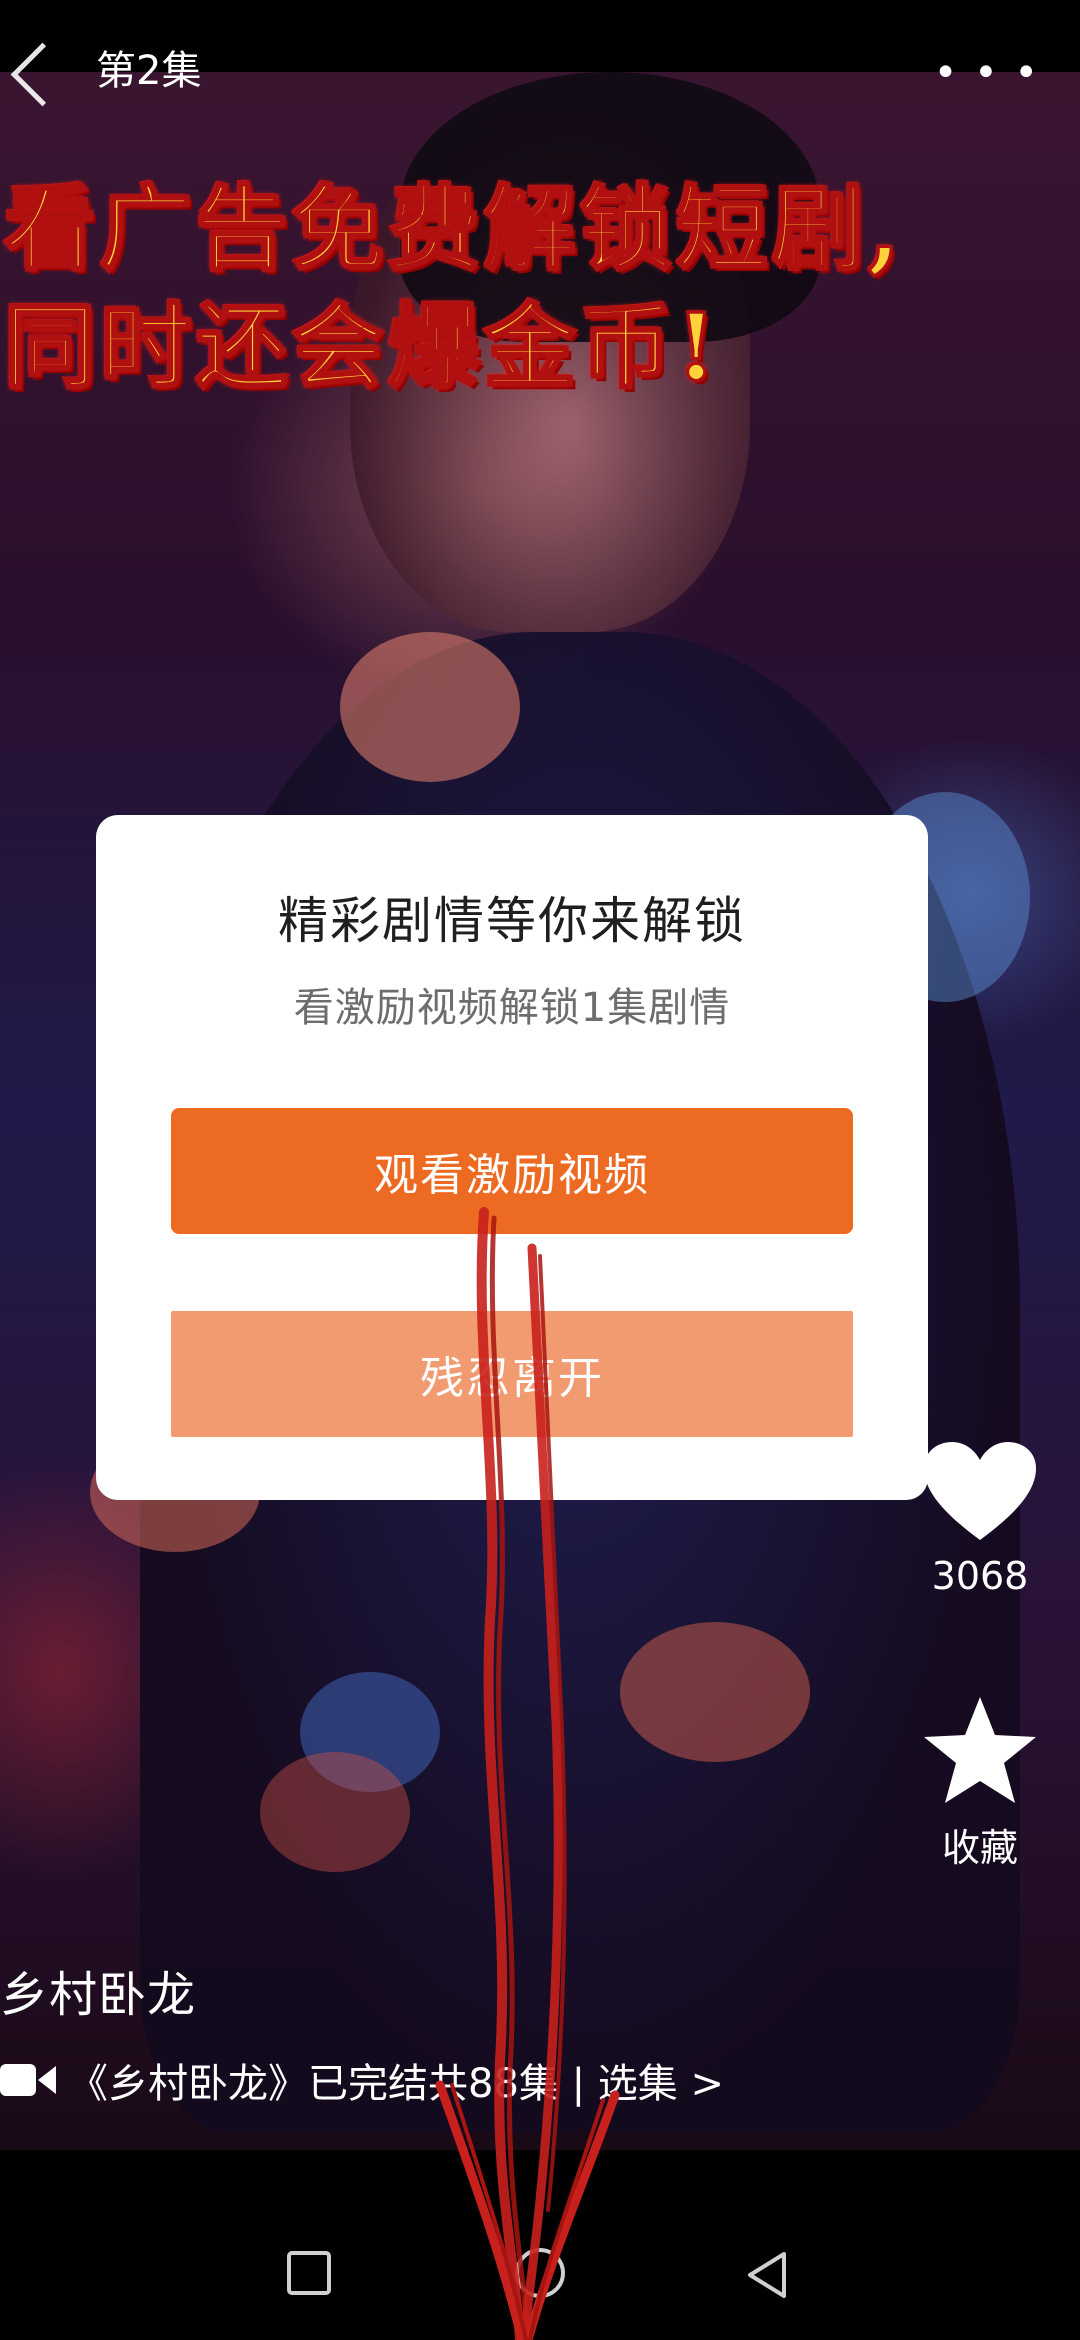 This screenshot has width=1080, height=2340. What do you see at coordinates (396, 2084) in the screenshot?
I see `drama-info-text: 《乡村卧龙》已完结共88集 | 选集 >` at bounding box center [396, 2084].